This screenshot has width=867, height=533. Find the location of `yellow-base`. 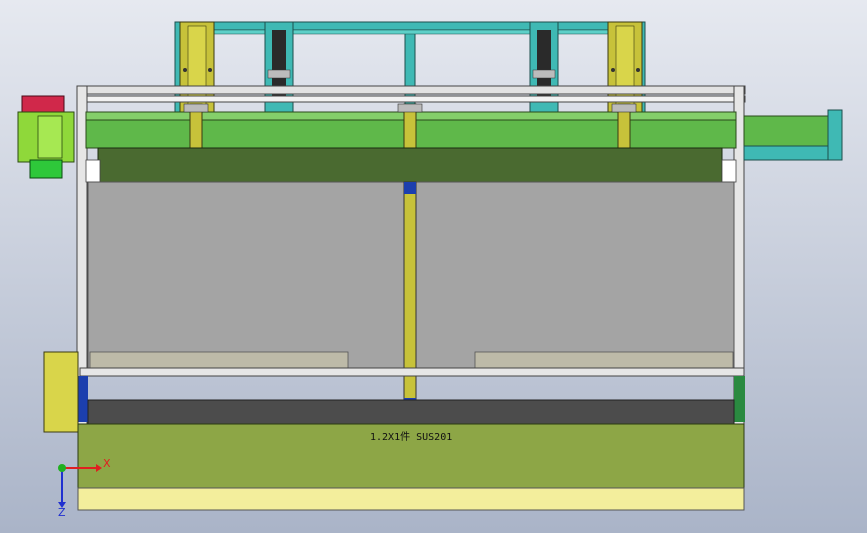

yellow-base is located at coordinates (411, 499).